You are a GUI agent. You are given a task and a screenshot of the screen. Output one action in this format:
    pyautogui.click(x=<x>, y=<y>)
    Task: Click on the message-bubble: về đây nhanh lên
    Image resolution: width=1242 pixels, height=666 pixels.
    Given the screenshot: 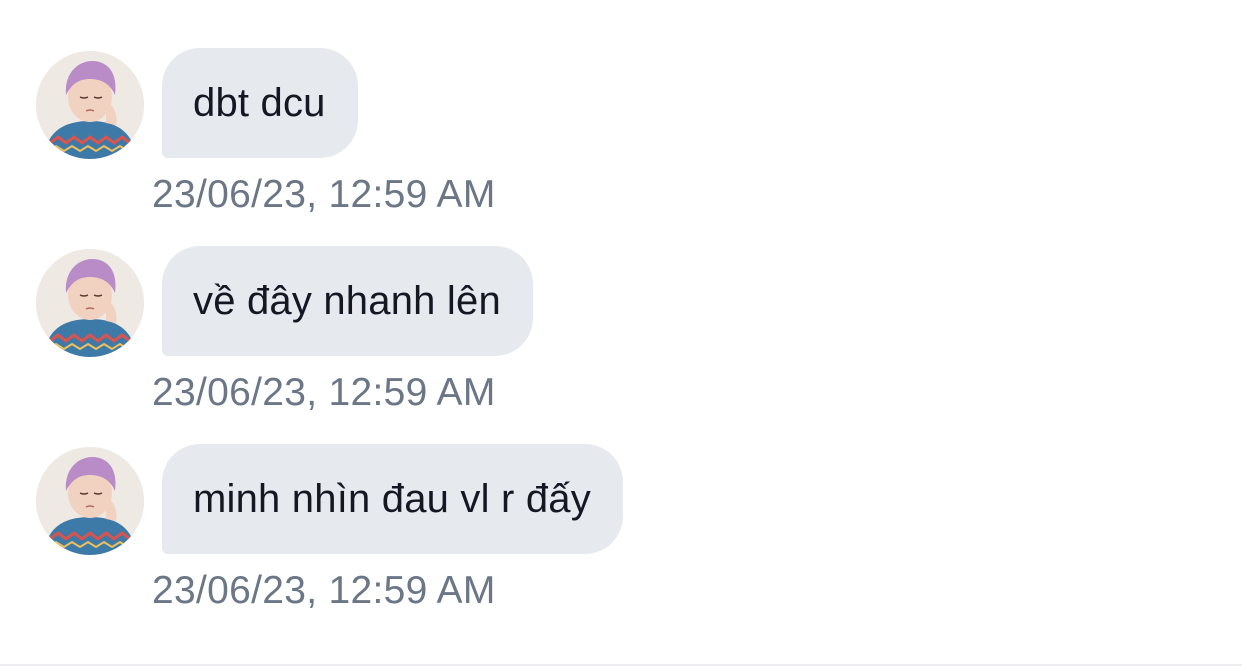 What is the action you would take?
    pyautogui.click(x=347, y=301)
    